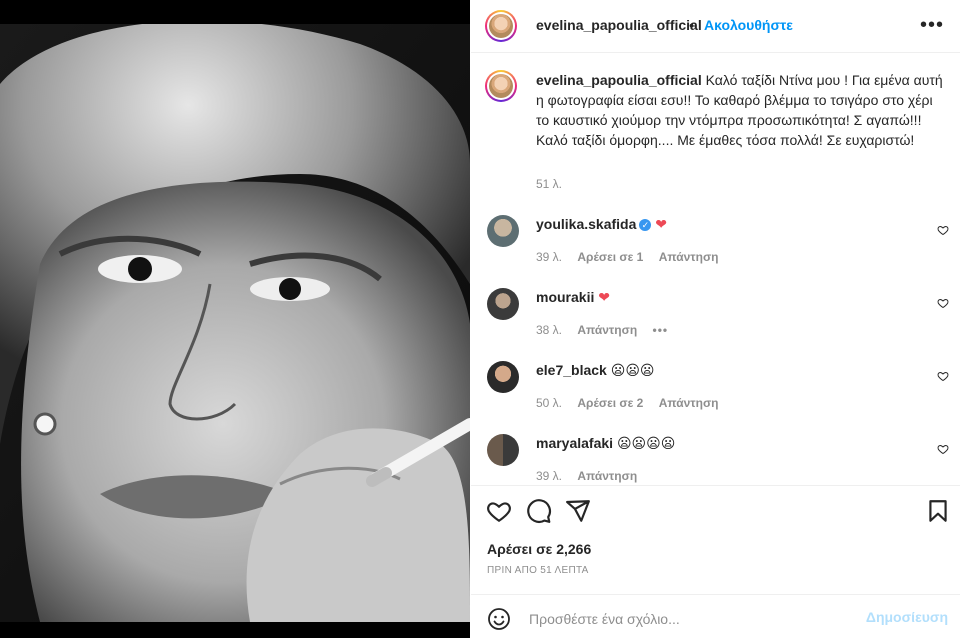 This screenshot has width=960, height=640. What do you see at coordinates (501, 26) in the screenshot?
I see `author-avatar` at bounding box center [501, 26].